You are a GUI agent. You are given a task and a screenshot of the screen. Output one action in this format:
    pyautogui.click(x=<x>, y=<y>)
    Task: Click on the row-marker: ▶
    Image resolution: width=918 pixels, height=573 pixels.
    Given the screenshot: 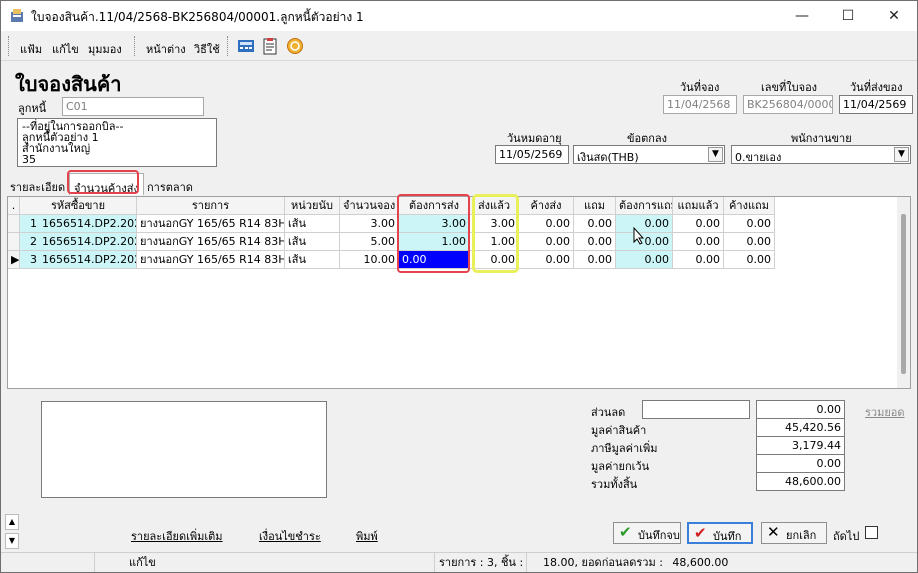 What is the action you would take?
    pyautogui.click(x=14, y=260)
    